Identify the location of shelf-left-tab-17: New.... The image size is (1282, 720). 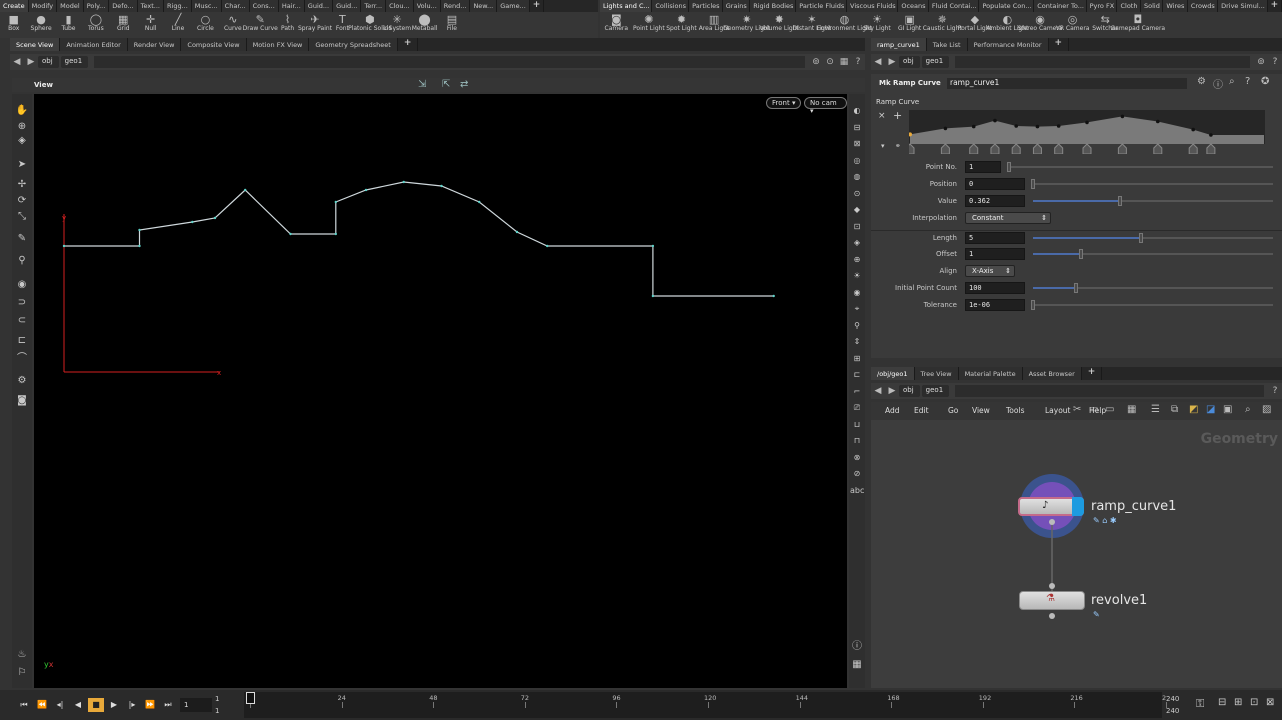
(484, 6).